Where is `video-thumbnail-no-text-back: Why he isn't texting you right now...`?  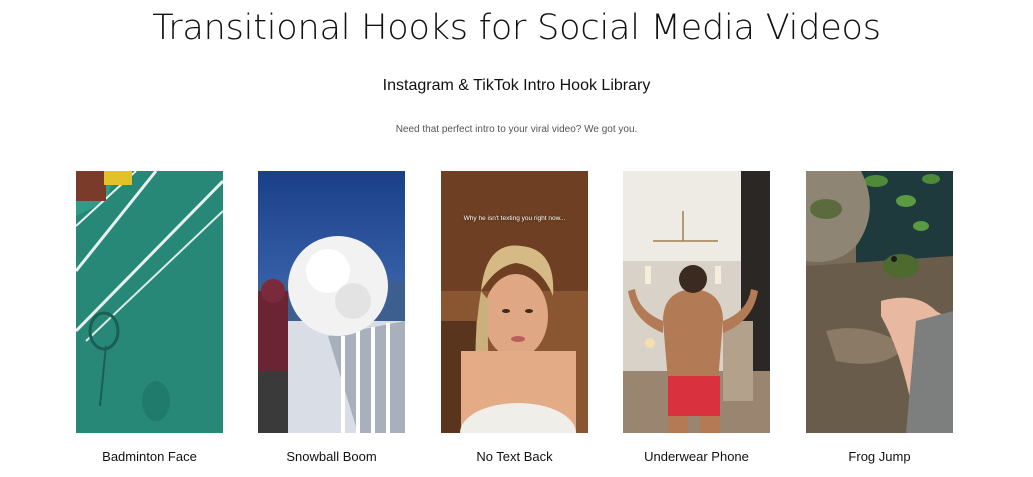
video-thumbnail-no-text-back: Why he isn't texting you right now... is located at coordinates (514, 302).